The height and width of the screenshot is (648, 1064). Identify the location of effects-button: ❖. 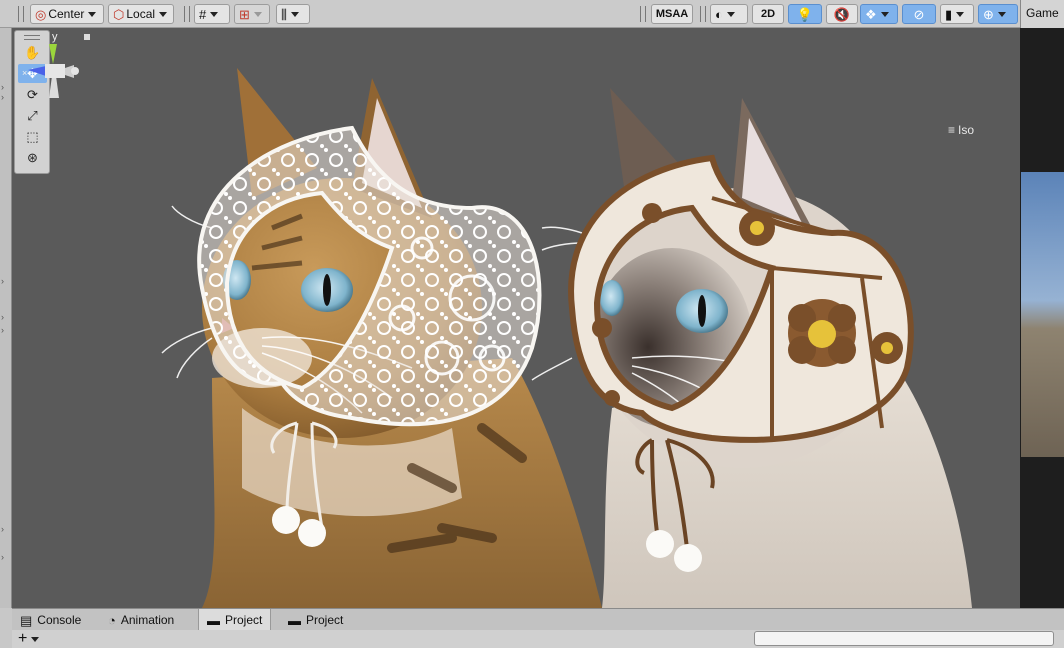
(879, 14).